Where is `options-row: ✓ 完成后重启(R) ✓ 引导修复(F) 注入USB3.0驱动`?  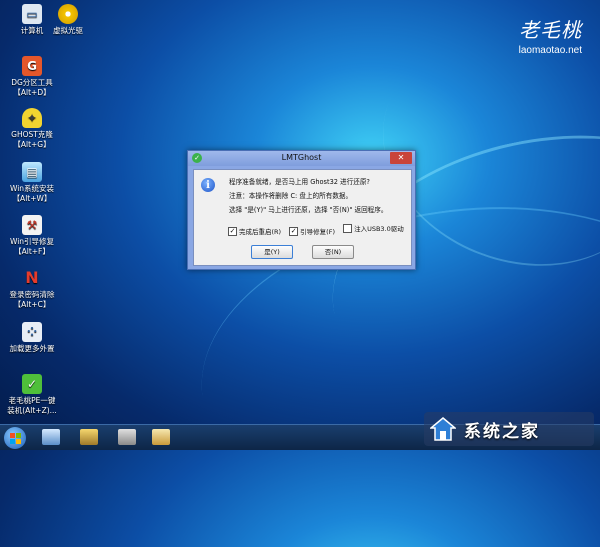 options-row: ✓ 完成后重启(R) ✓ 引导修复(F) 注入USB3.0驱动 is located at coordinates (319, 229).